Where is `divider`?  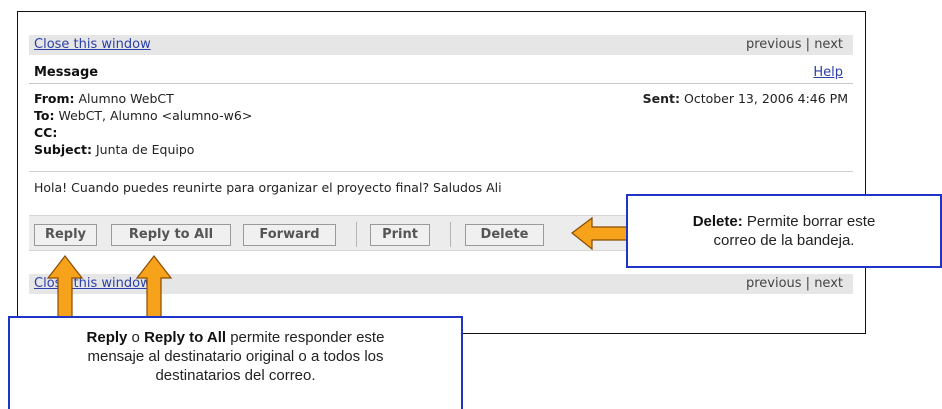 divider is located at coordinates (441, 171).